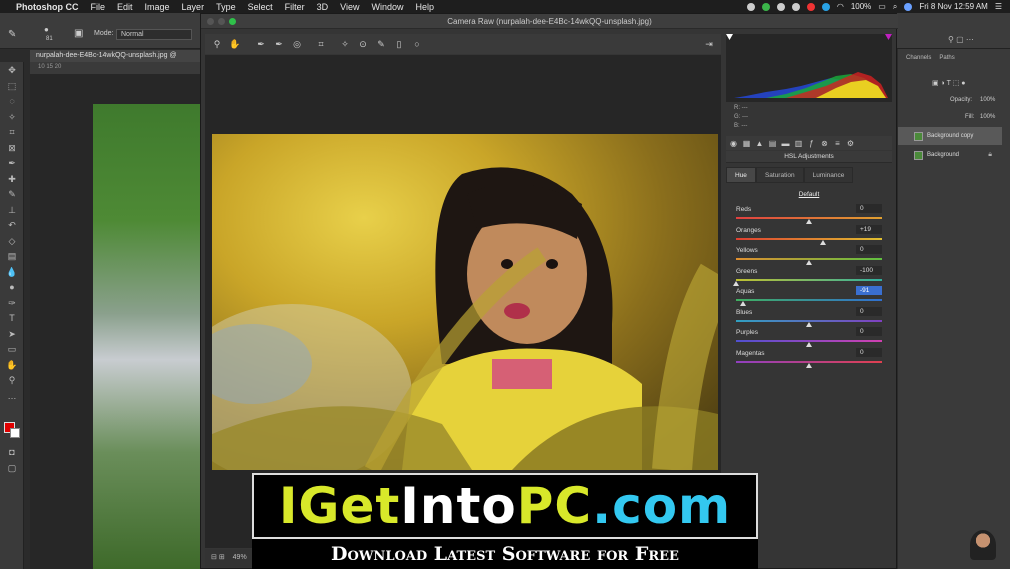 Image resolution: width=1010 pixels, height=569 pixels. What do you see at coordinates (47, 7) in the screenshot?
I see `menu-app: Photoshop CC` at bounding box center [47, 7].